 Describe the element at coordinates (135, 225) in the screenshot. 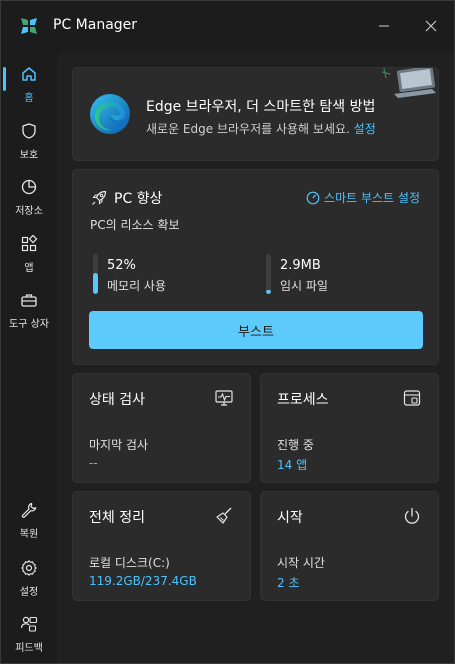

I see `boost-subtitle: PC의 리소스 확보` at that location.